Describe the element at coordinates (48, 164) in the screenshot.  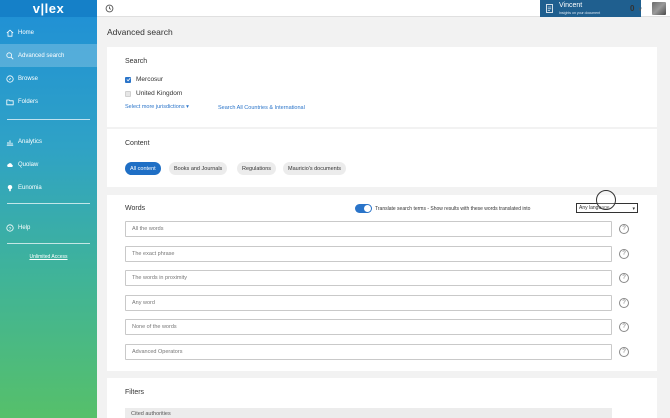
I see `sidebar-item-quolaw: Quolaw` at that location.